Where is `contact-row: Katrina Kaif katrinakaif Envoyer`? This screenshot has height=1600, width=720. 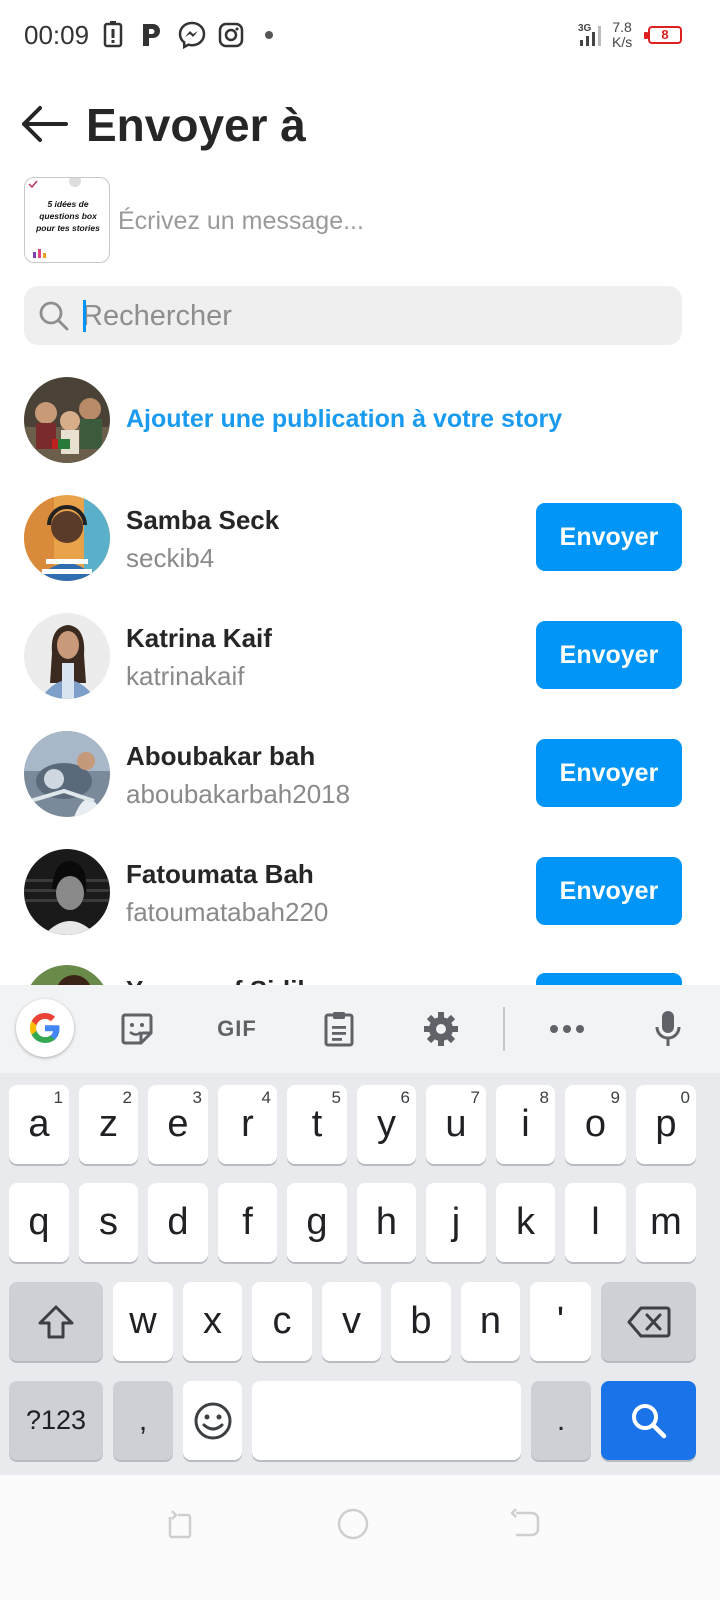 contact-row: Katrina Kaif katrinakaif Envoyer is located at coordinates (360, 657).